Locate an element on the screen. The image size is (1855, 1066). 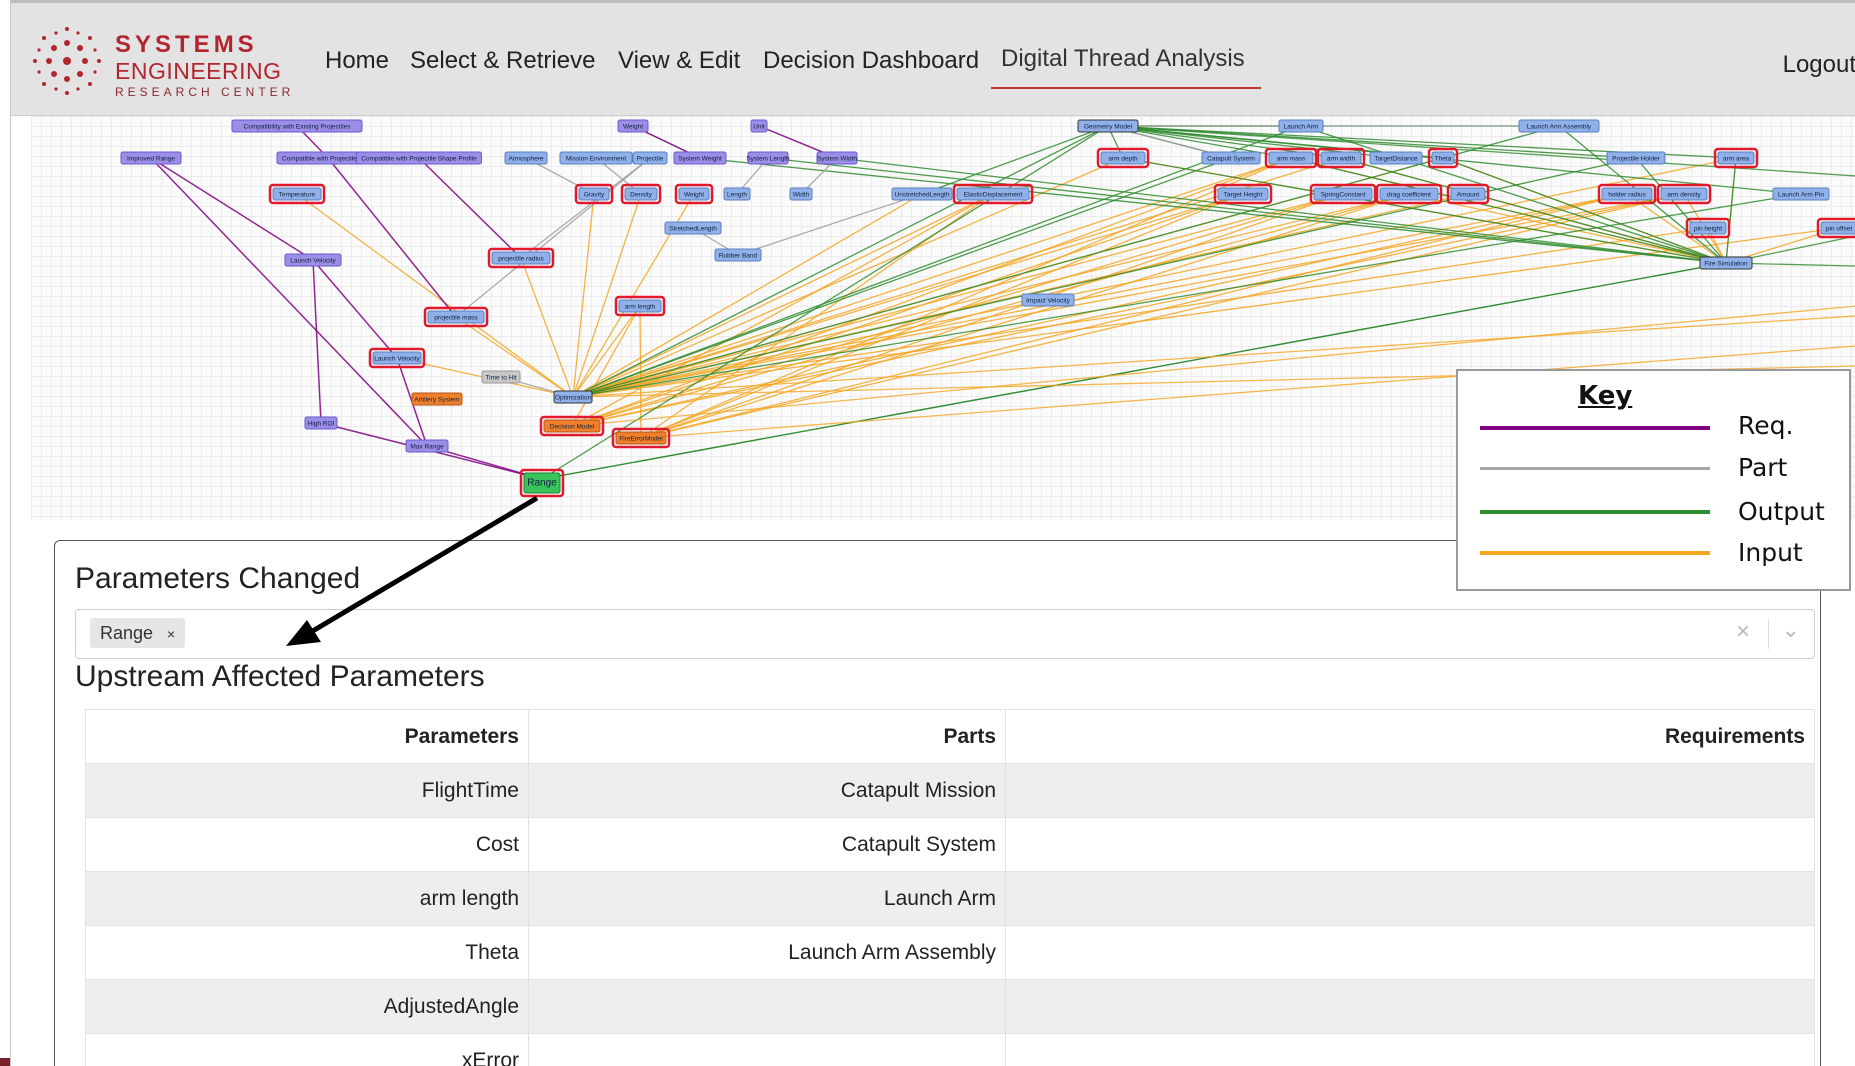
selected-parameter-chip: Range × is located at coordinates (138, 633).